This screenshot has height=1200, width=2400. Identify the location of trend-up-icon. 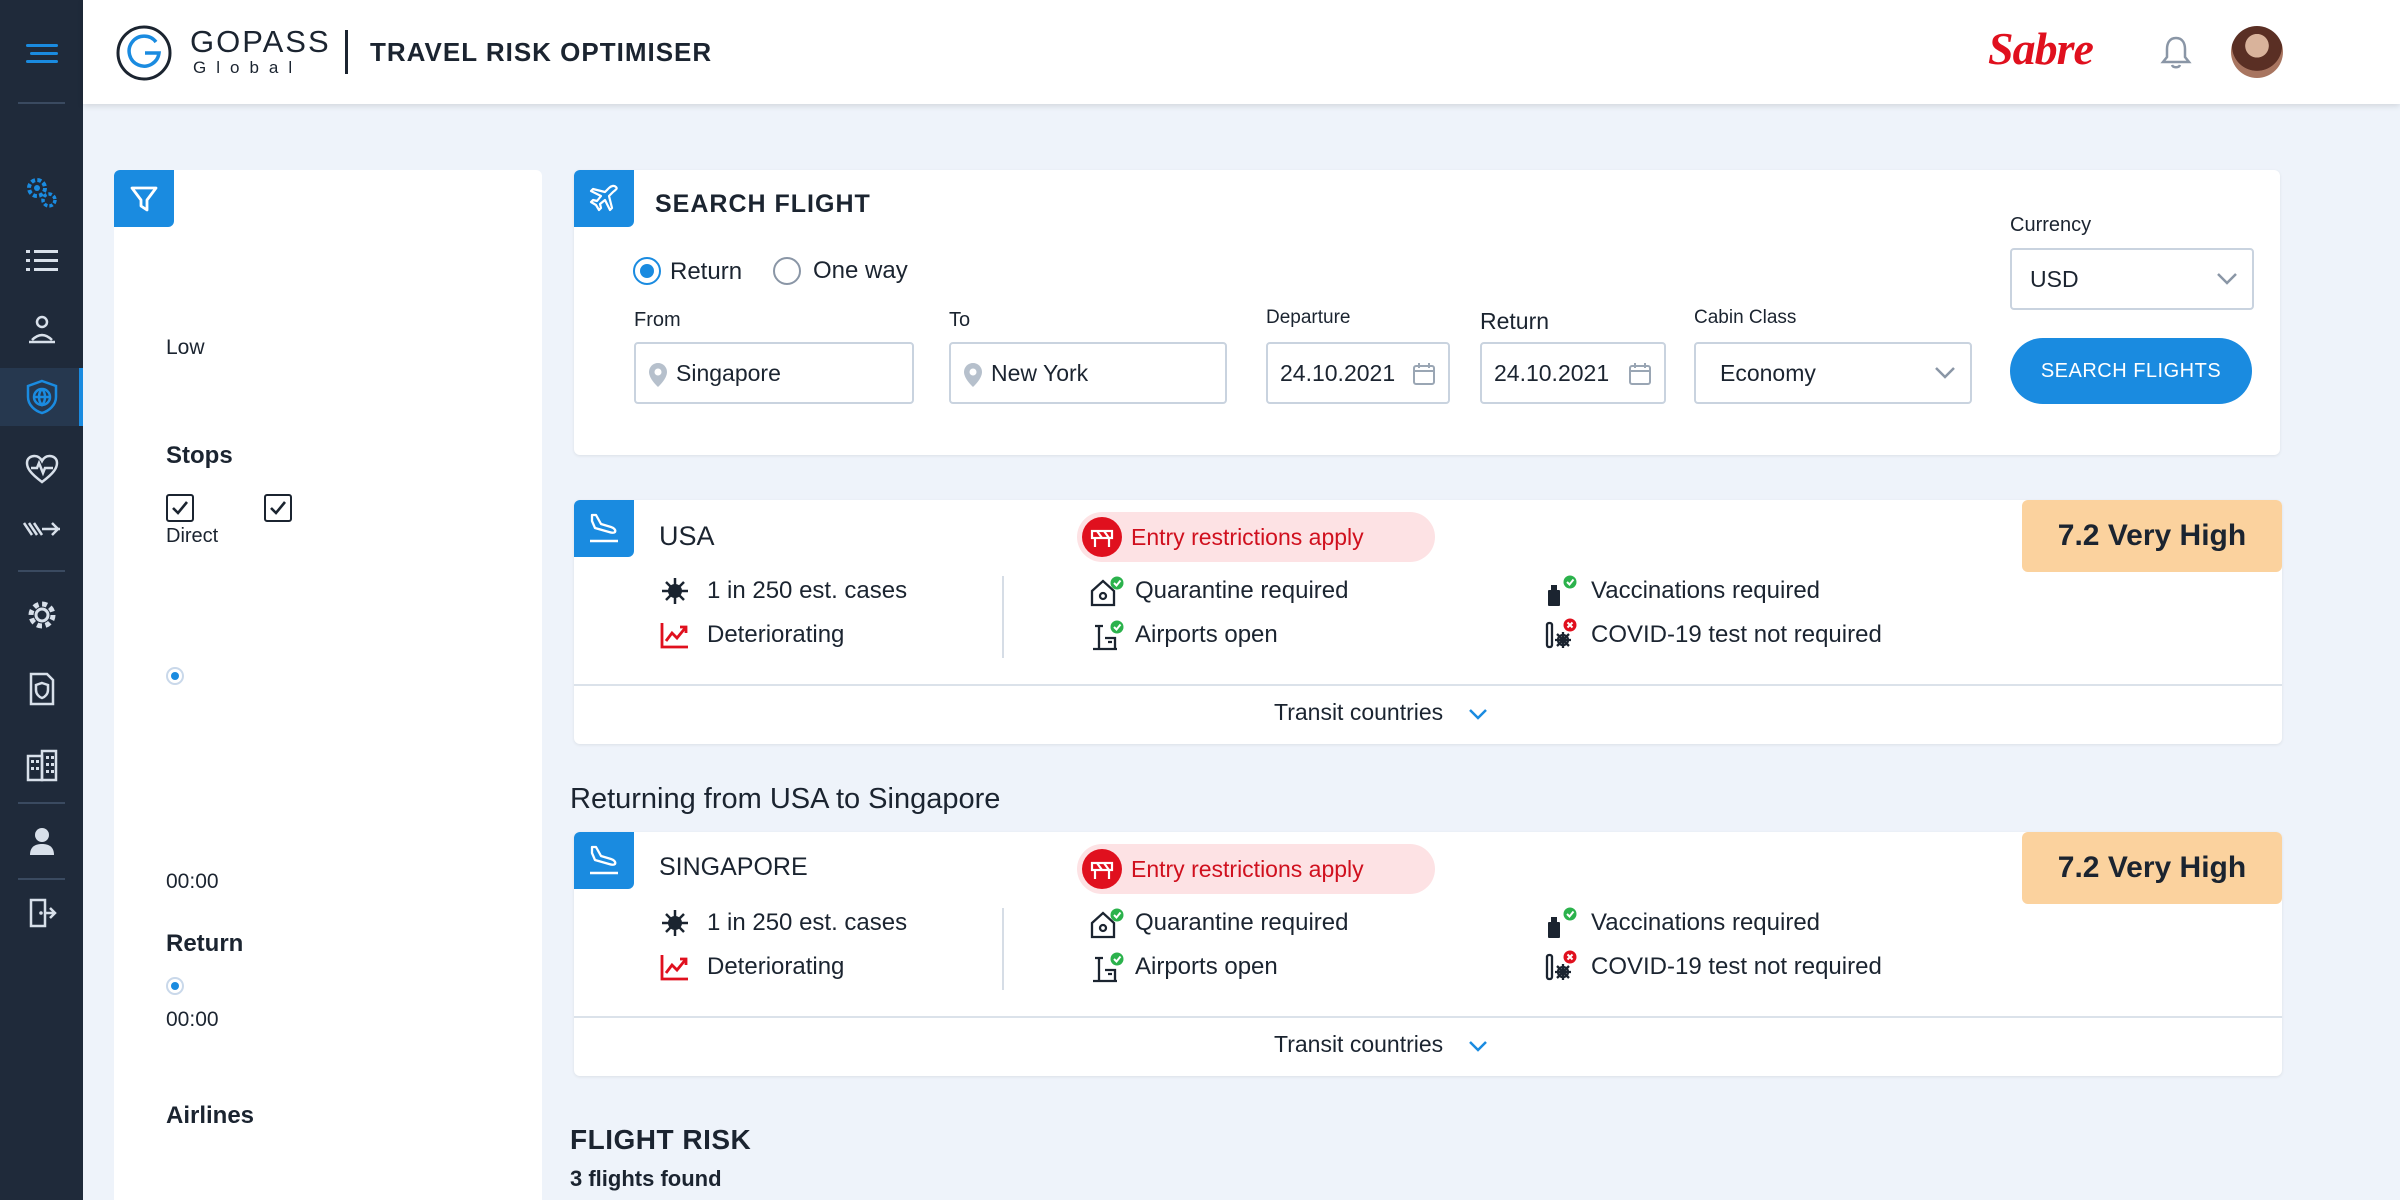
(674, 968).